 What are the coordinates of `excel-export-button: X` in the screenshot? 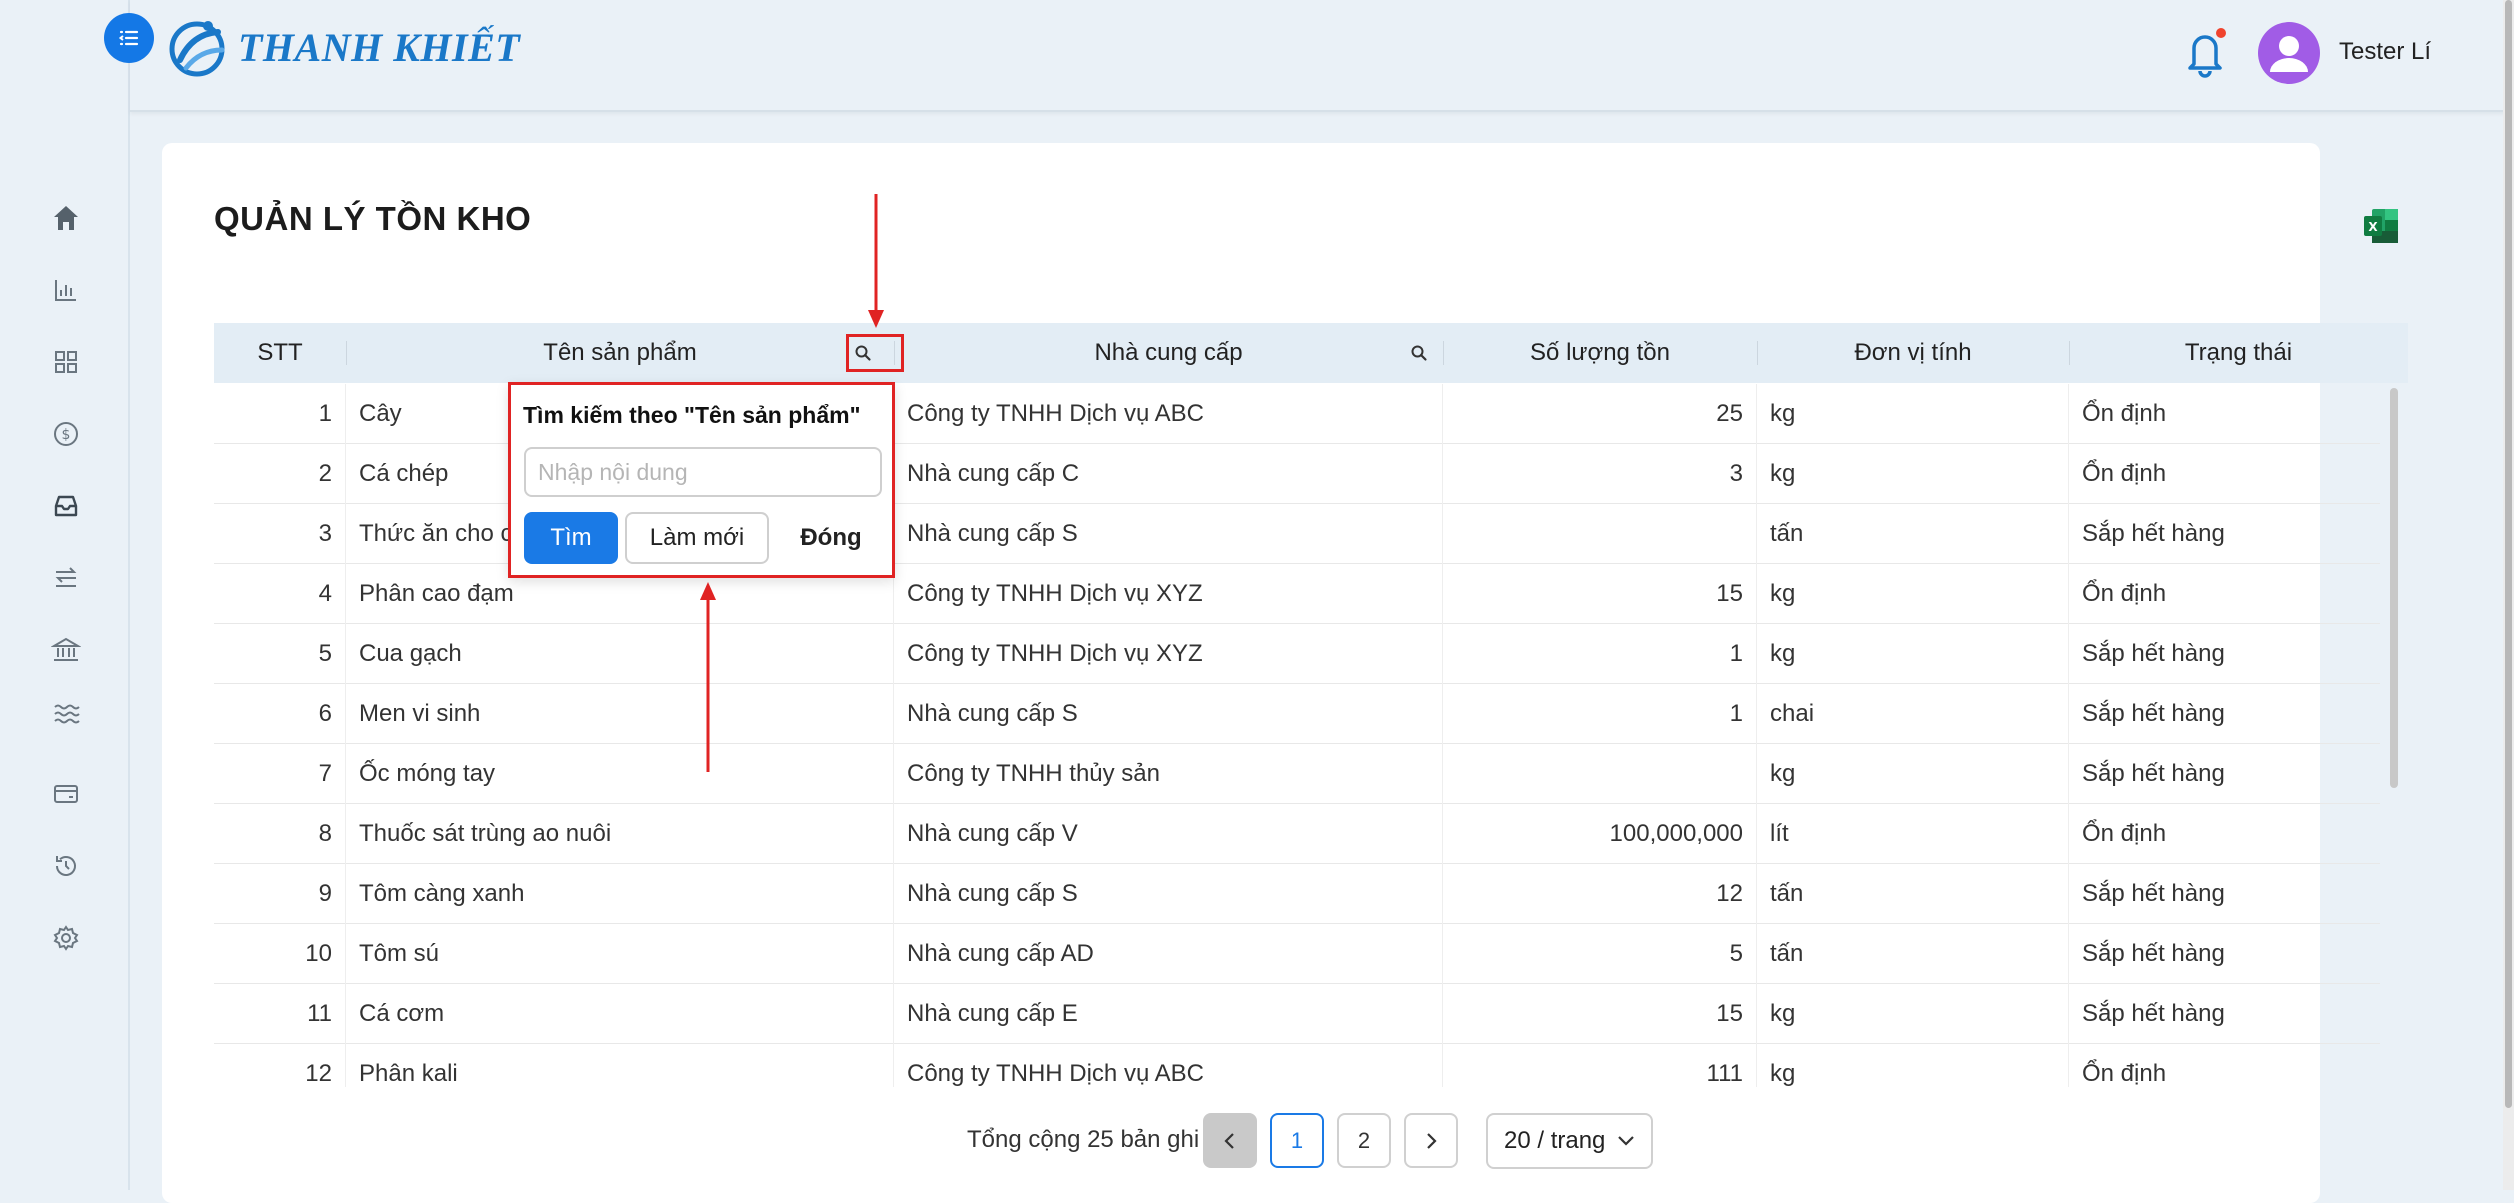 It's located at (2381, 226).